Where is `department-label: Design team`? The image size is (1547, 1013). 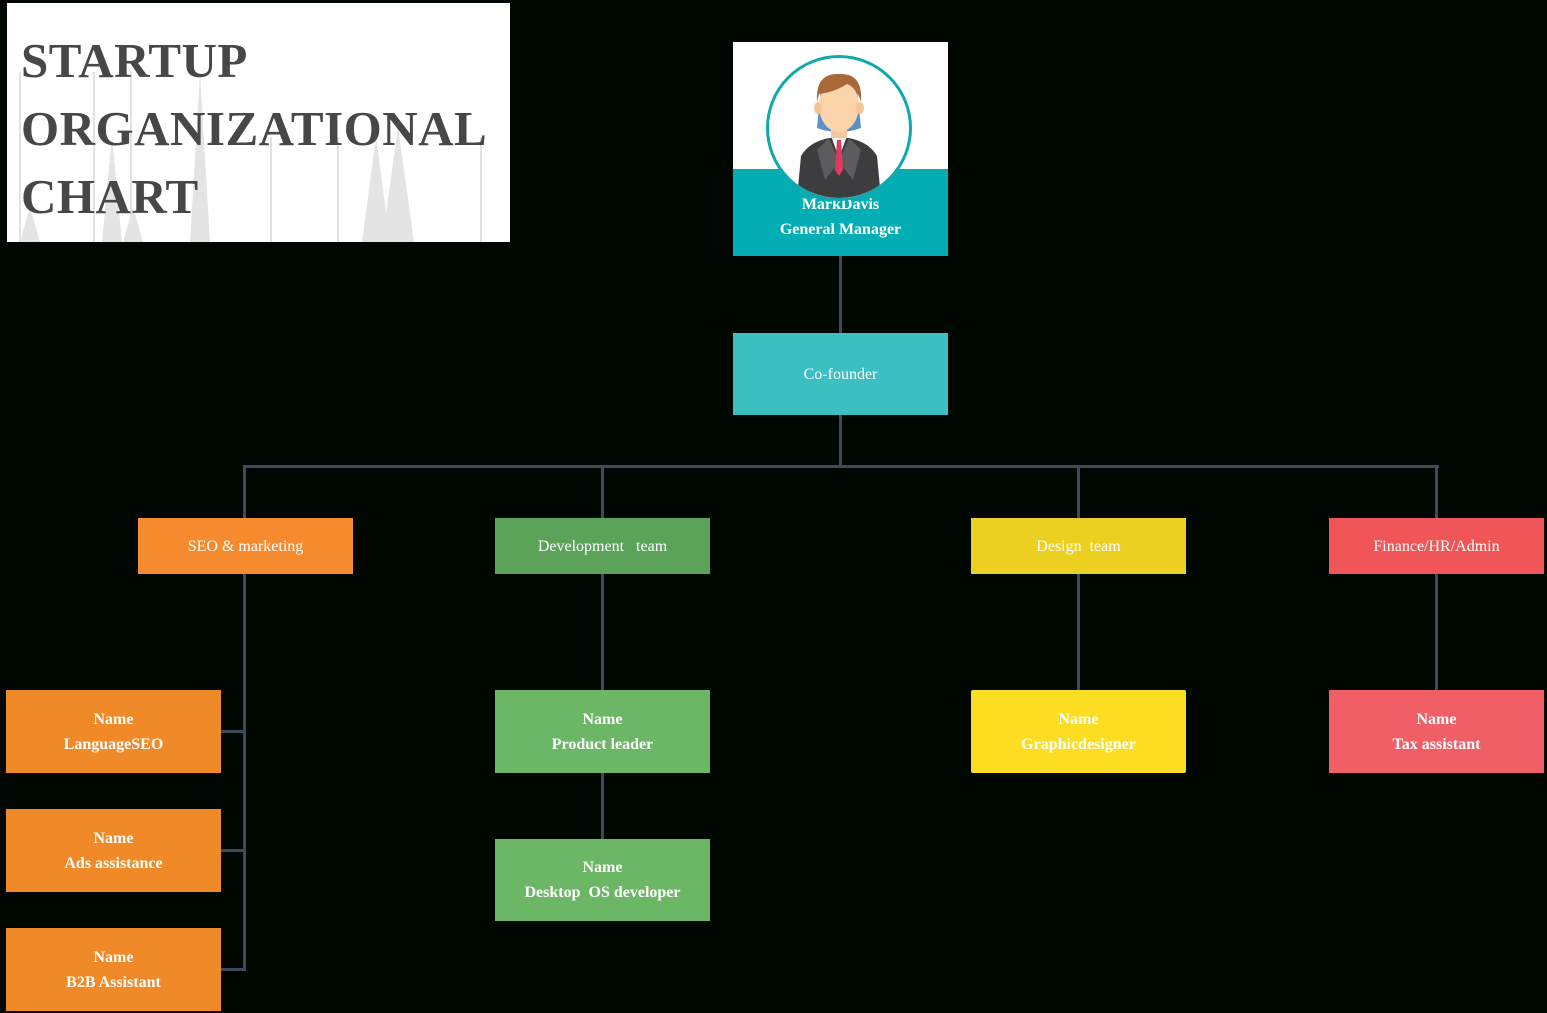 department-label: Design team is located at coordinates (1078, 546).